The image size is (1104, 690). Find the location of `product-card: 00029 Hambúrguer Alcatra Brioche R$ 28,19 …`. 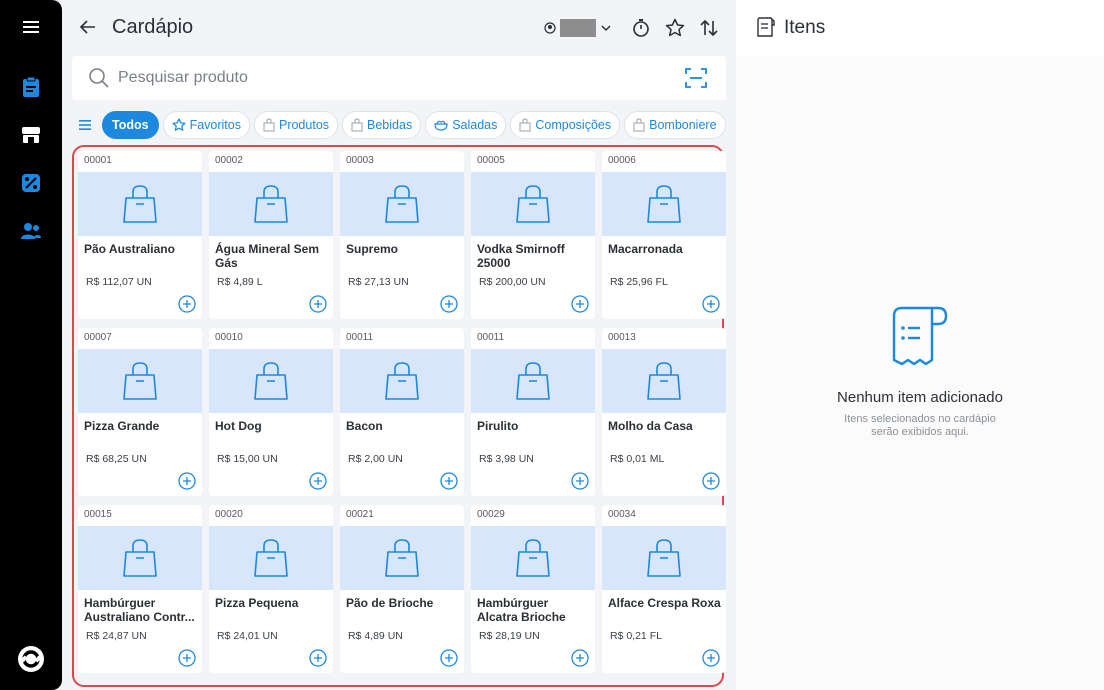

product-card: 00029 Hambúrguer Alcatra Brioche R$ 28,19 … is located at coordinates (533, 589).